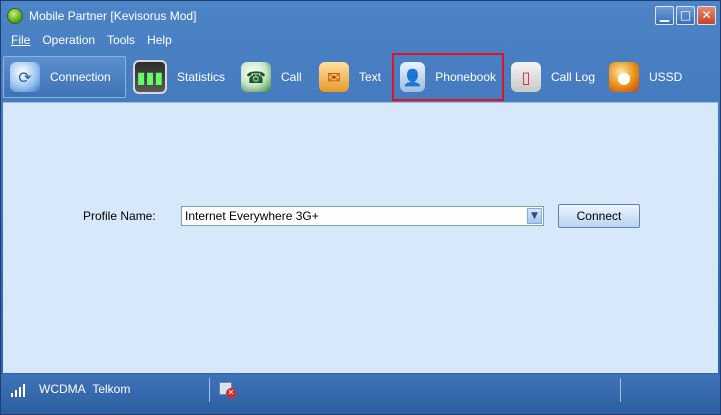 This screenshot has width=721, height=415. What do you see at coordinates (624, 77) in the screenshot?
I see `ussd-icon: ●` at bounding box center [624, 77].